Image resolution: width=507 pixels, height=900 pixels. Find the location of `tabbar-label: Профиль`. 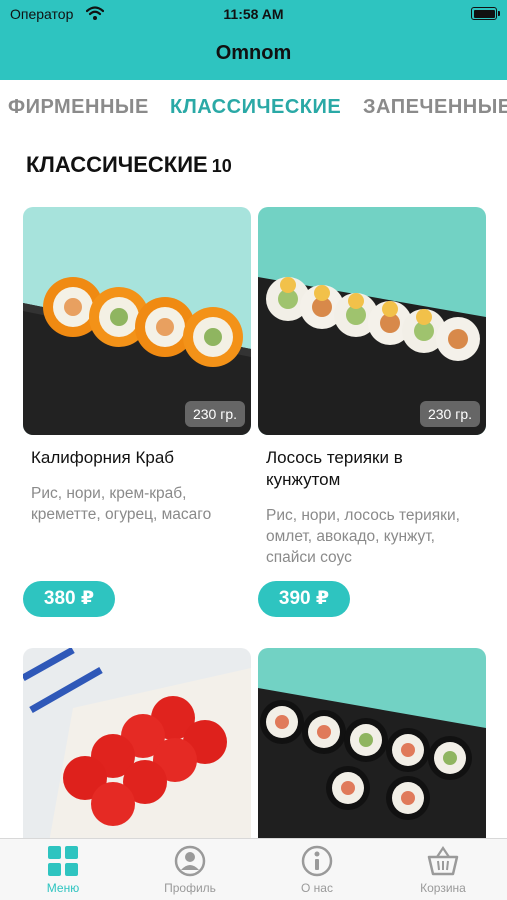

tabbar-label: Профиль is located at coordinates (190, 888).